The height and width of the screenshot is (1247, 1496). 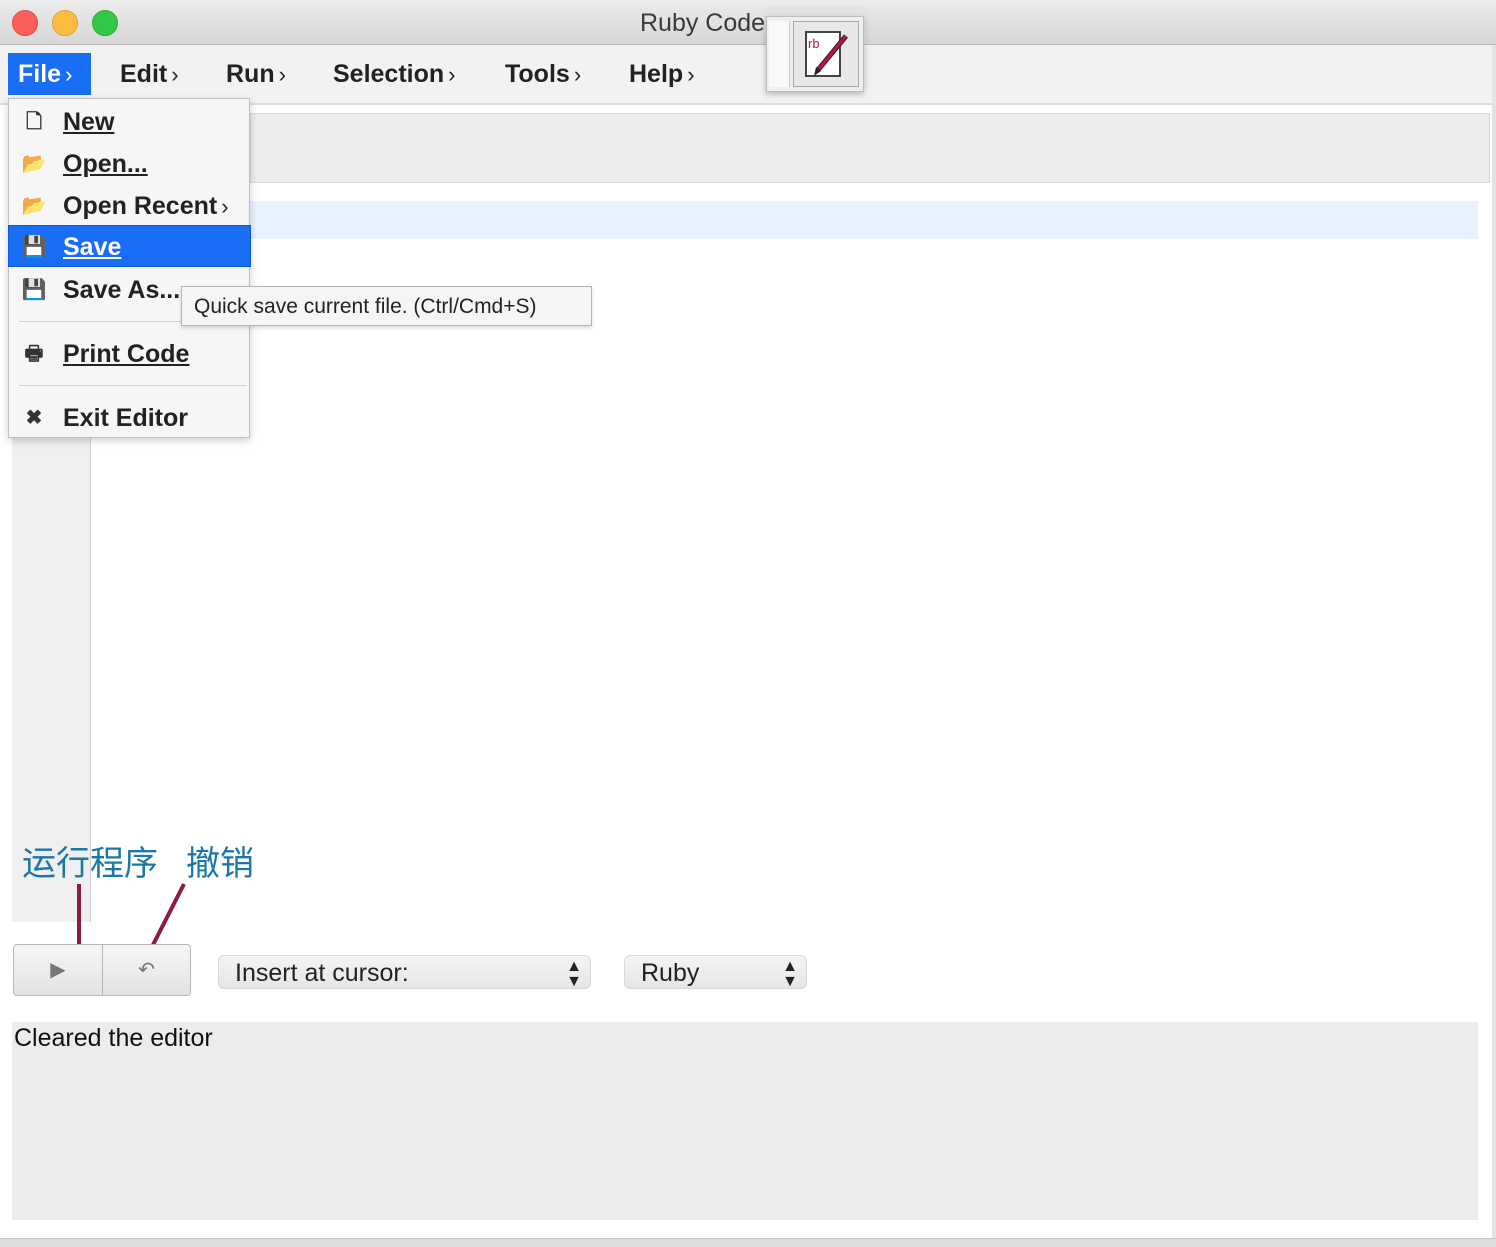 I want to click on menu-bar: File › Edit › Run › Selection › Tools › Help ›, so click(x=748, y=75).